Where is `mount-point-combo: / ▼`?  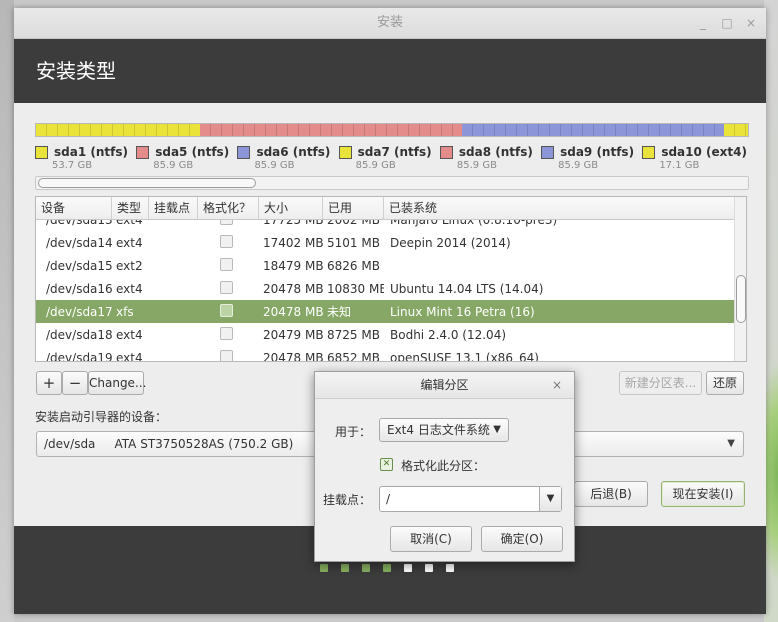 mount-point-combo: / ▼ is located at coordinates (470, 499).